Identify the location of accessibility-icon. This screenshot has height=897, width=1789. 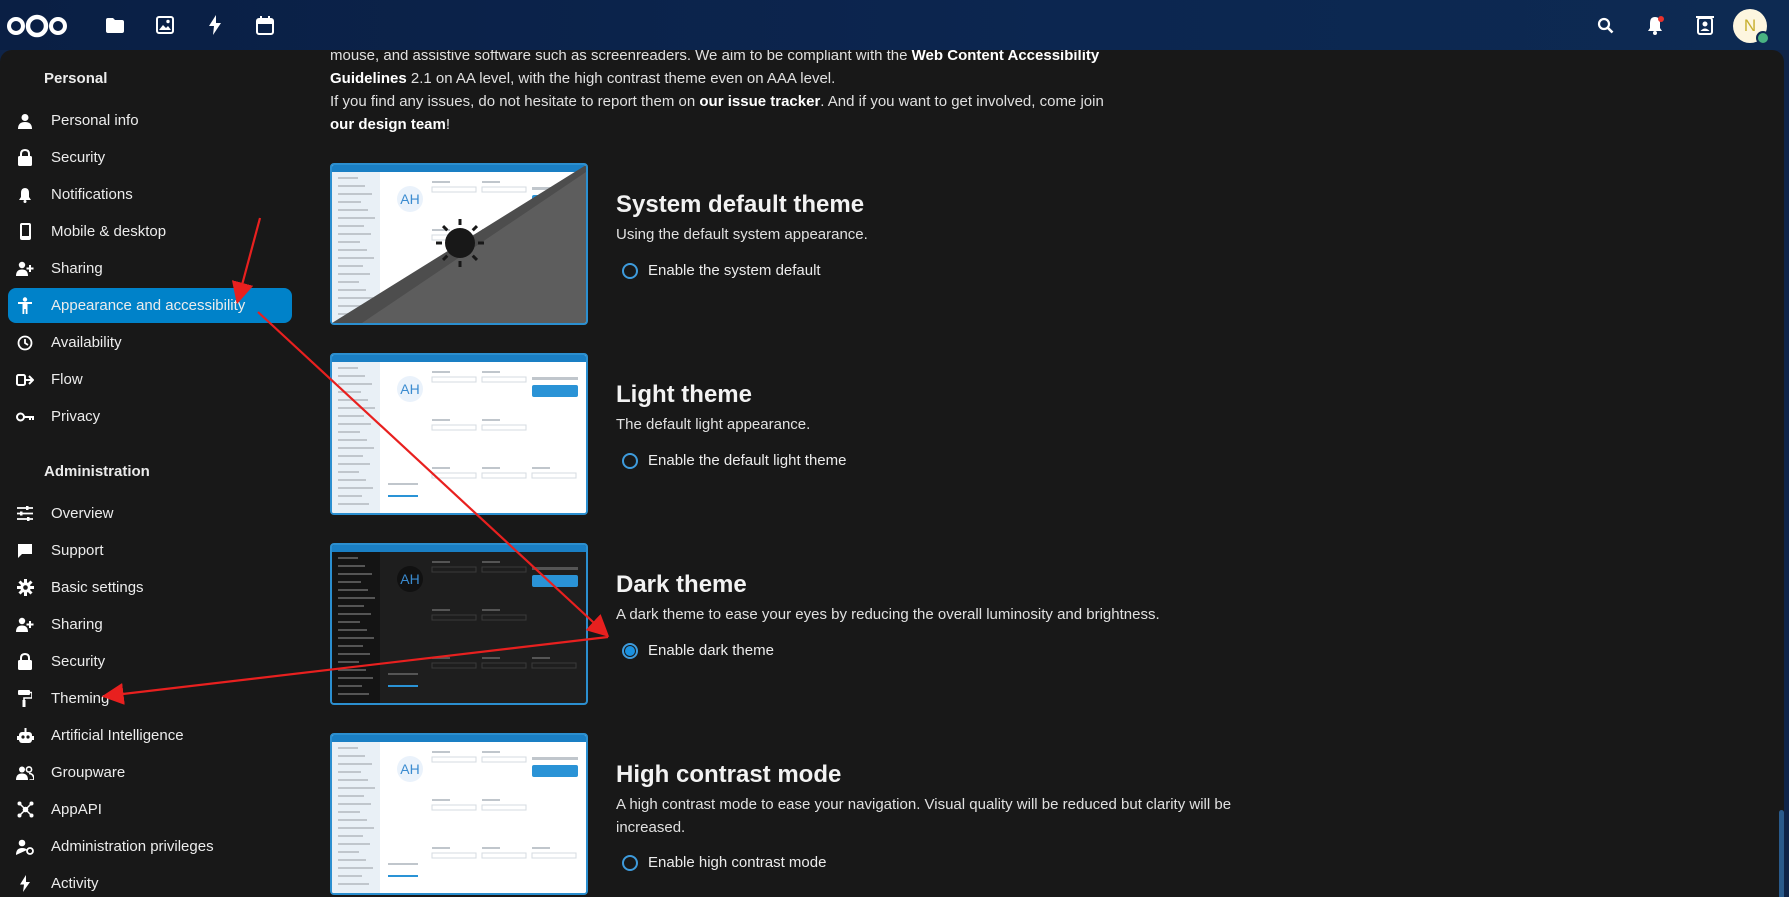
(25, 306).